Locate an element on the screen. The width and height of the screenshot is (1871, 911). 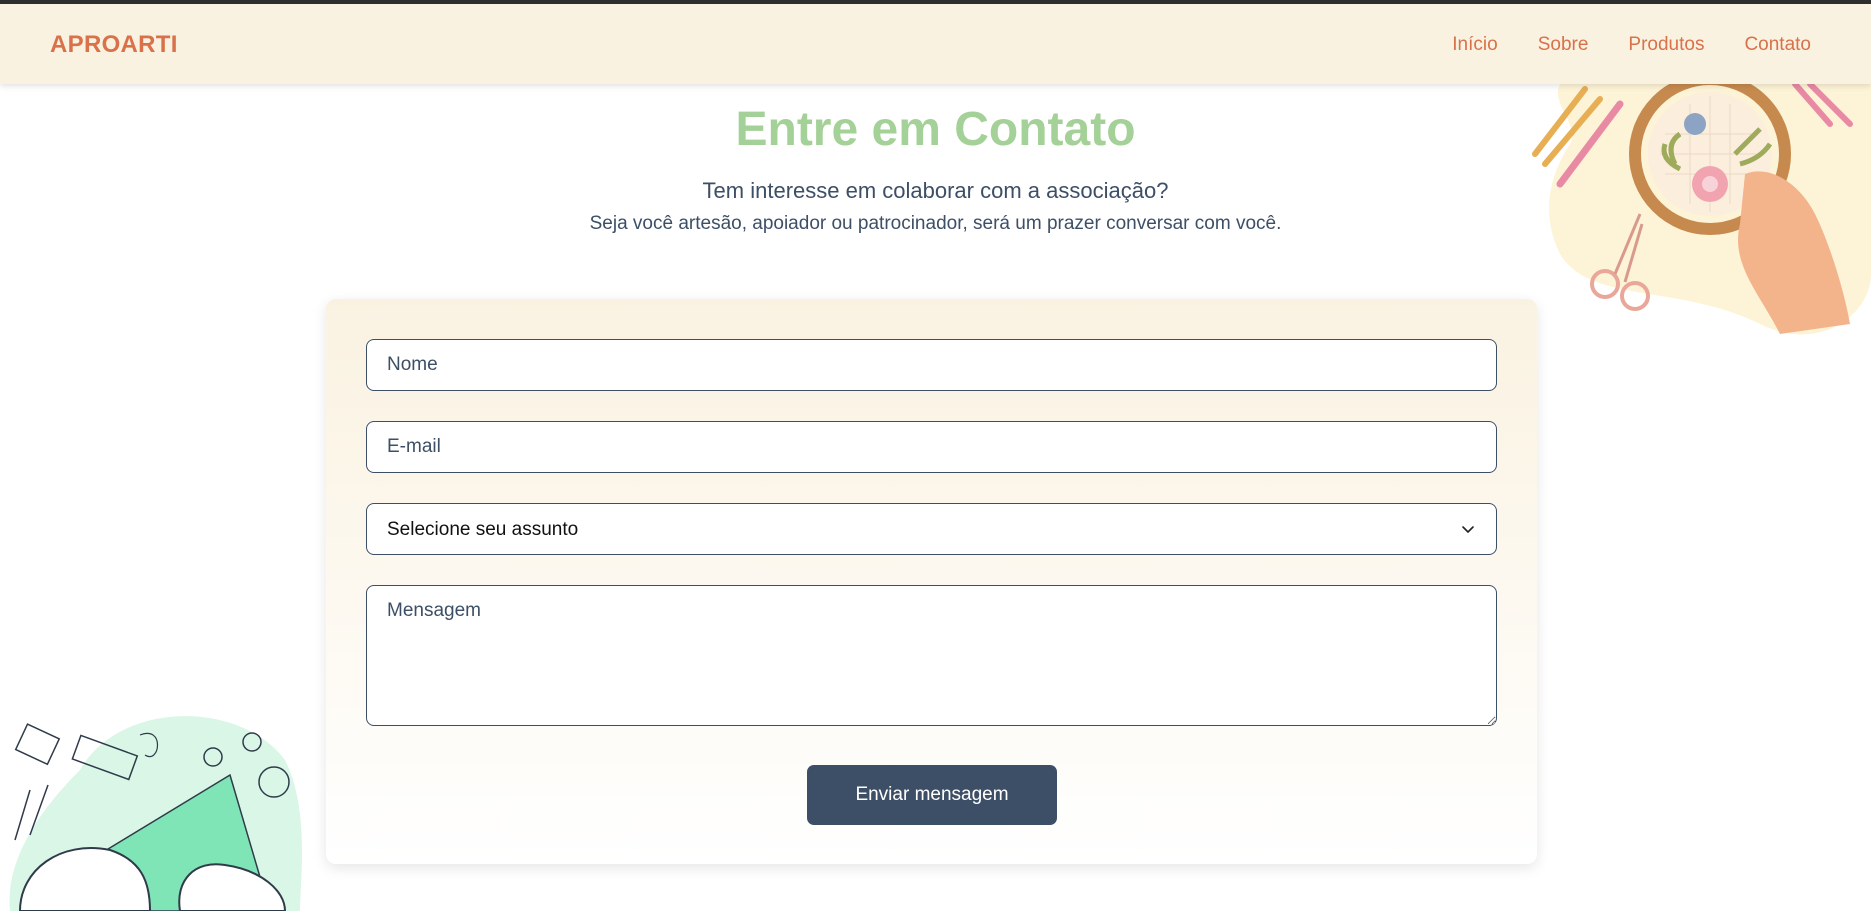
nav-link-sobre: Sobre is located at coordinates (1563, 45).